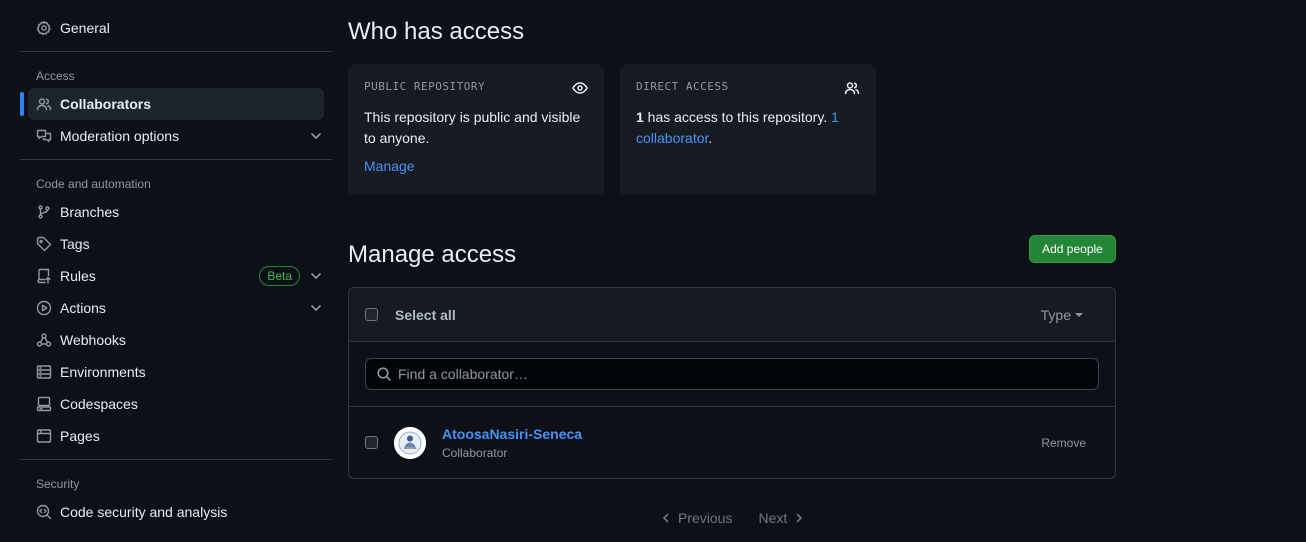 This screenshot has height=542, width=1306. What do you see at coordinates (176, 340) in the screenshot?
I see `sidebar-item-webhooks: Webhooks` at bounding box center [176, 340].